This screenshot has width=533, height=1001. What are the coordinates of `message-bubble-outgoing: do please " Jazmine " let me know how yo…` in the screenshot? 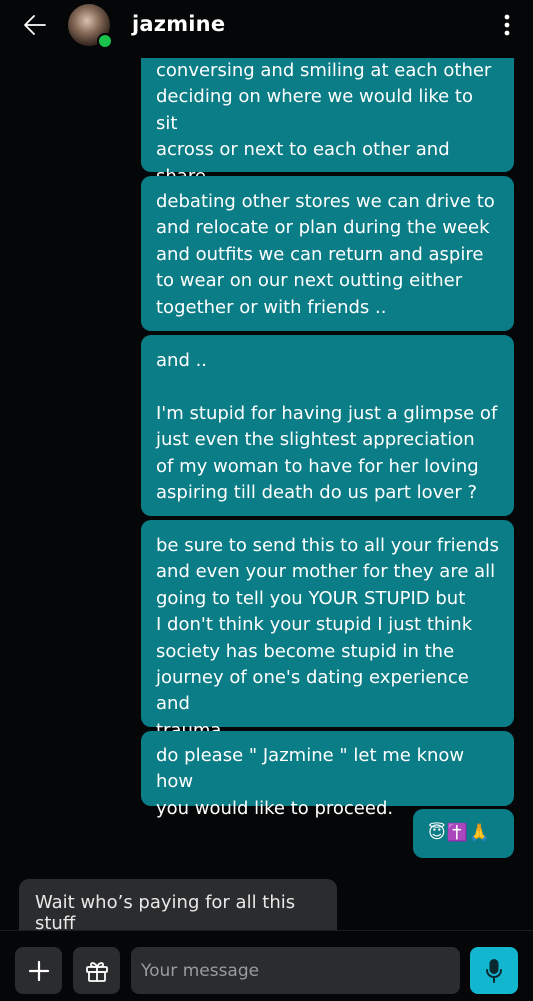 It's located at (327, 775).